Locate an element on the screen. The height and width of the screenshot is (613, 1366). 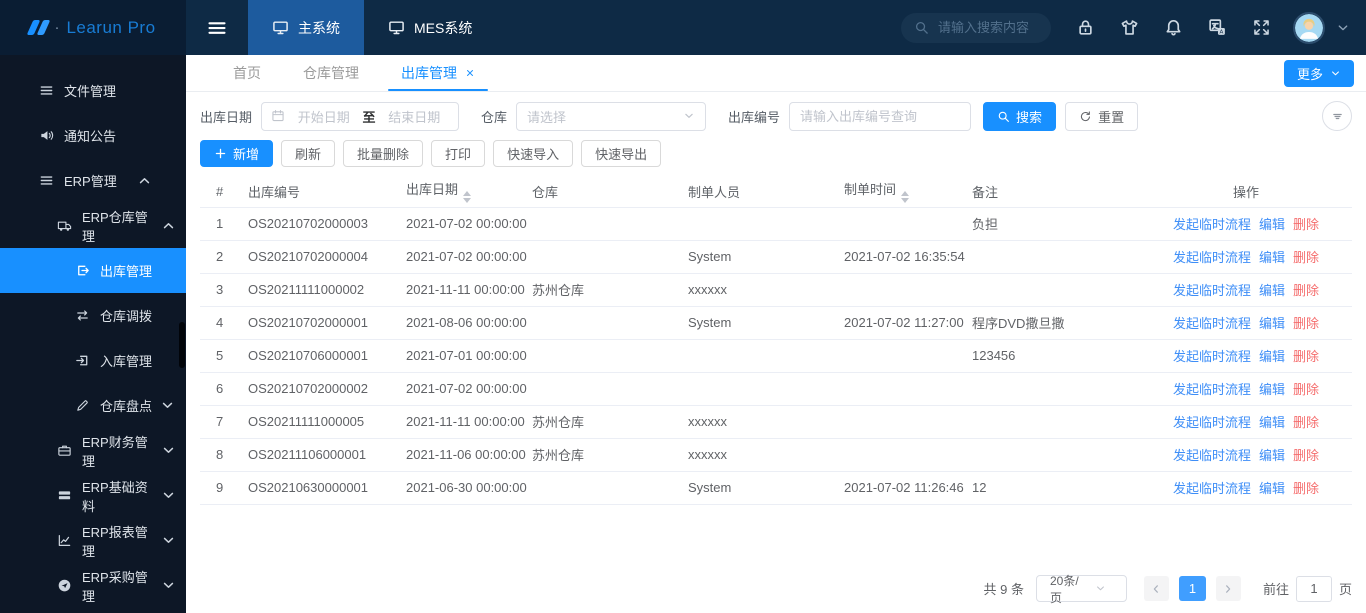
tab-close-icon is located at coordinates (470, 73).